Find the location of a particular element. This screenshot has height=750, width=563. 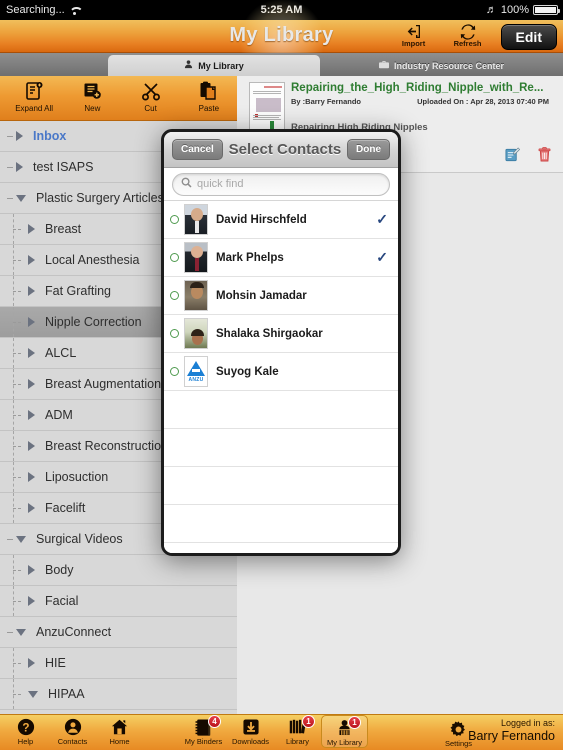

nav-button-label: Home is located at coordinates (119, 741).